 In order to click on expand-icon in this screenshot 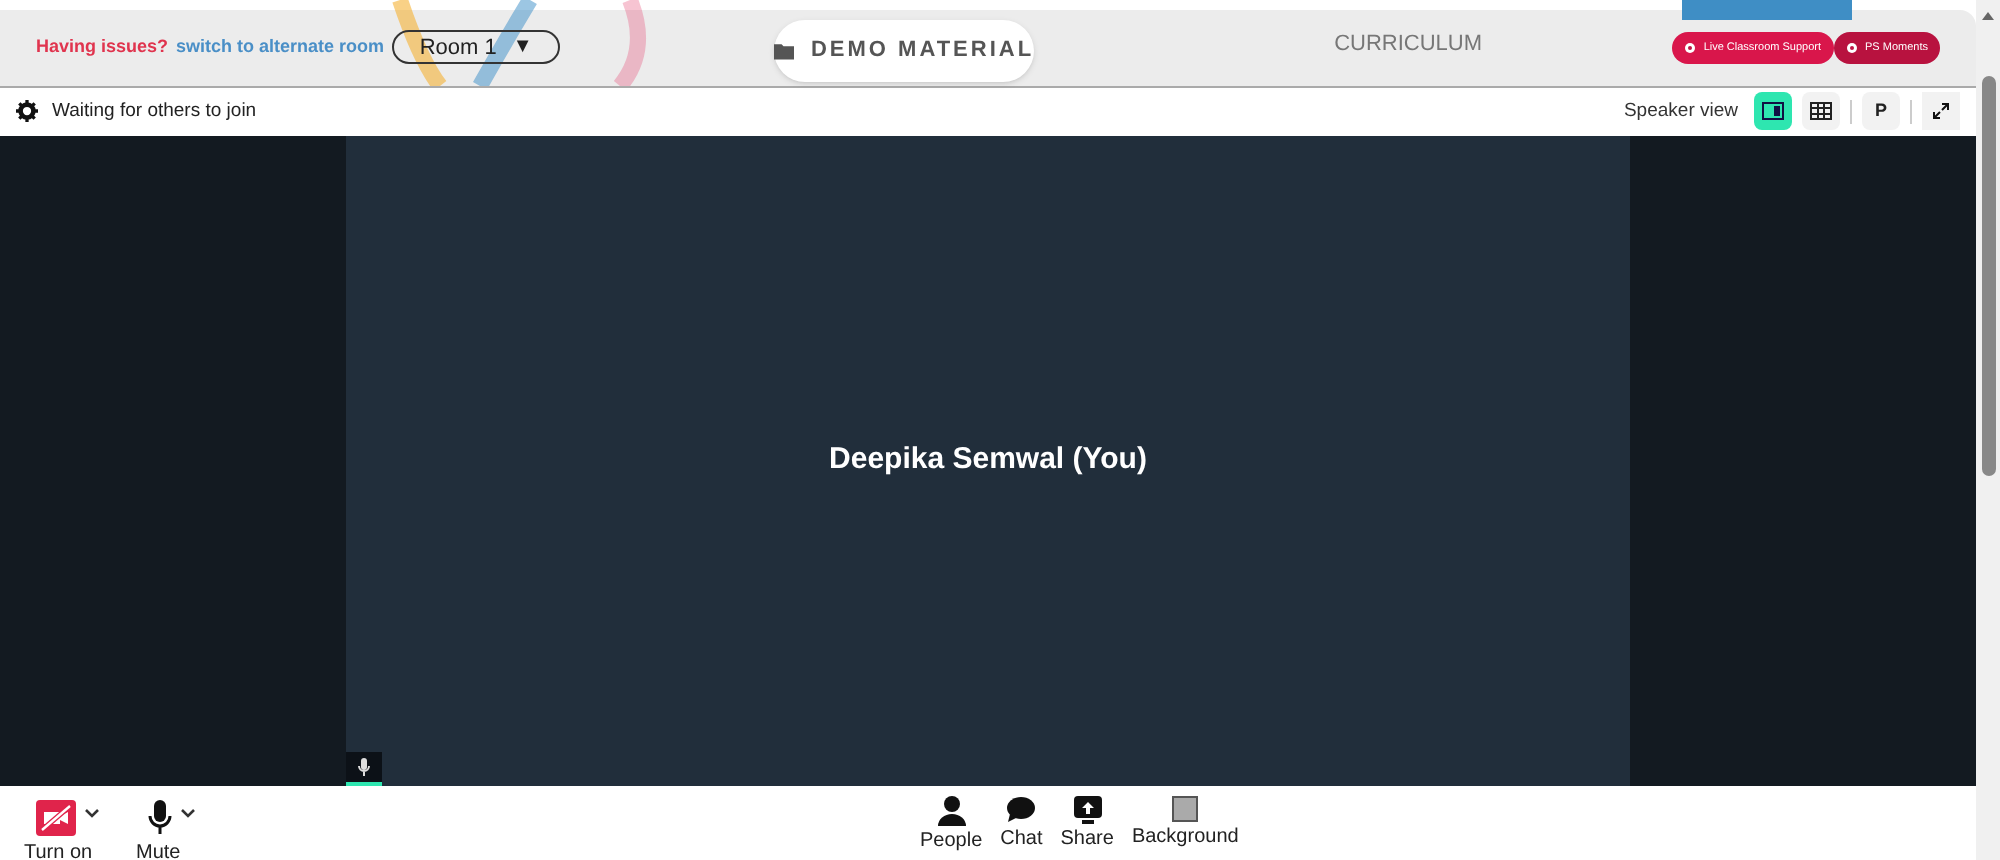, I will do `click(1941, 111)`.